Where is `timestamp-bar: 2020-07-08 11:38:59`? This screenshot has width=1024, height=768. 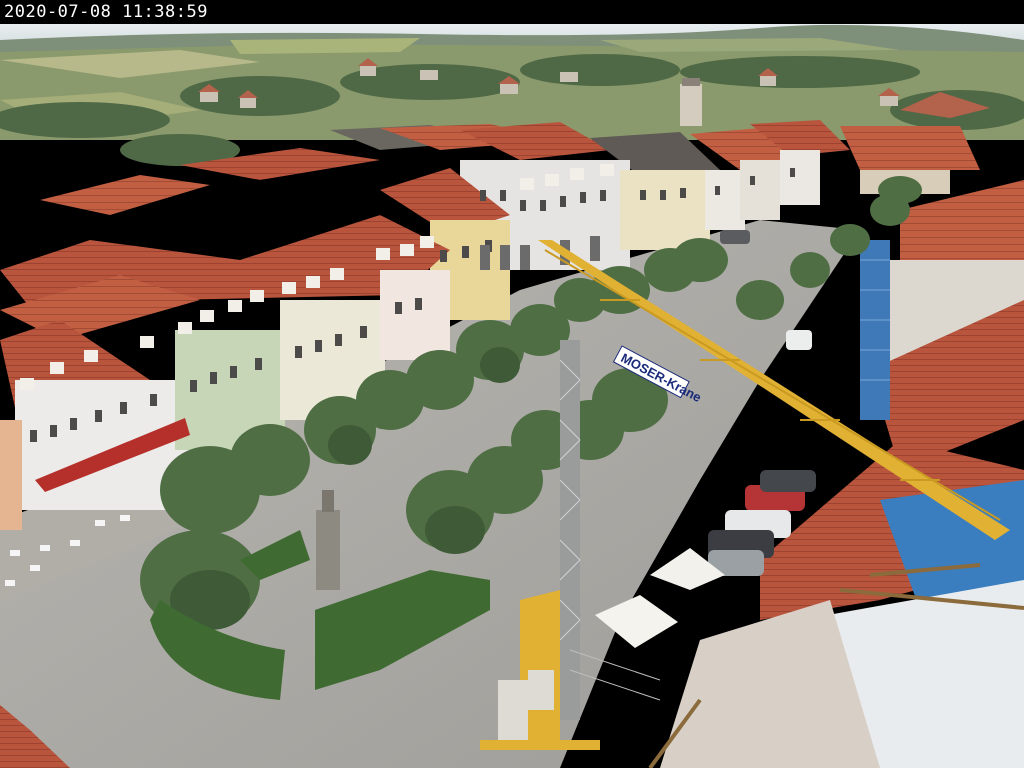
timestamp-bar: 2020-07-08 11:38:59 is located at coordinates (512, 12).